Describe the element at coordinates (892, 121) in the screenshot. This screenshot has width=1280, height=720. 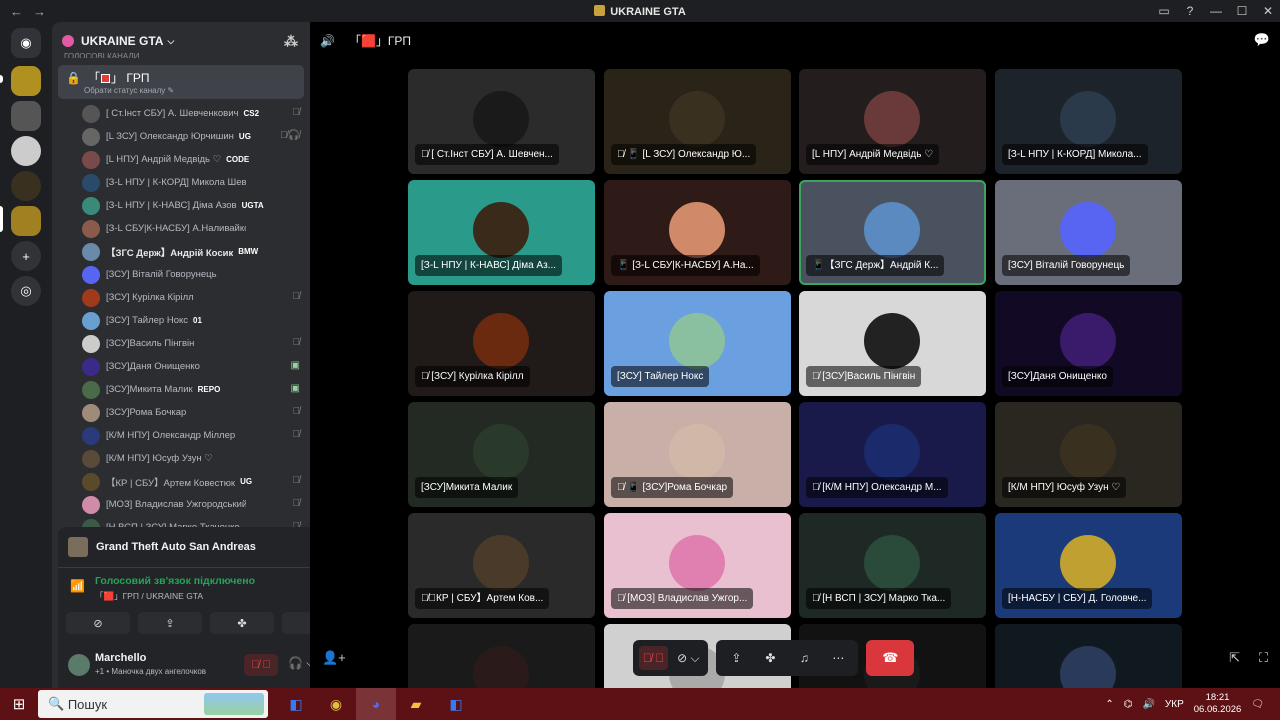
I see `participant-tile: [L НПУ] Андрій Медвідь ♡` at that location.